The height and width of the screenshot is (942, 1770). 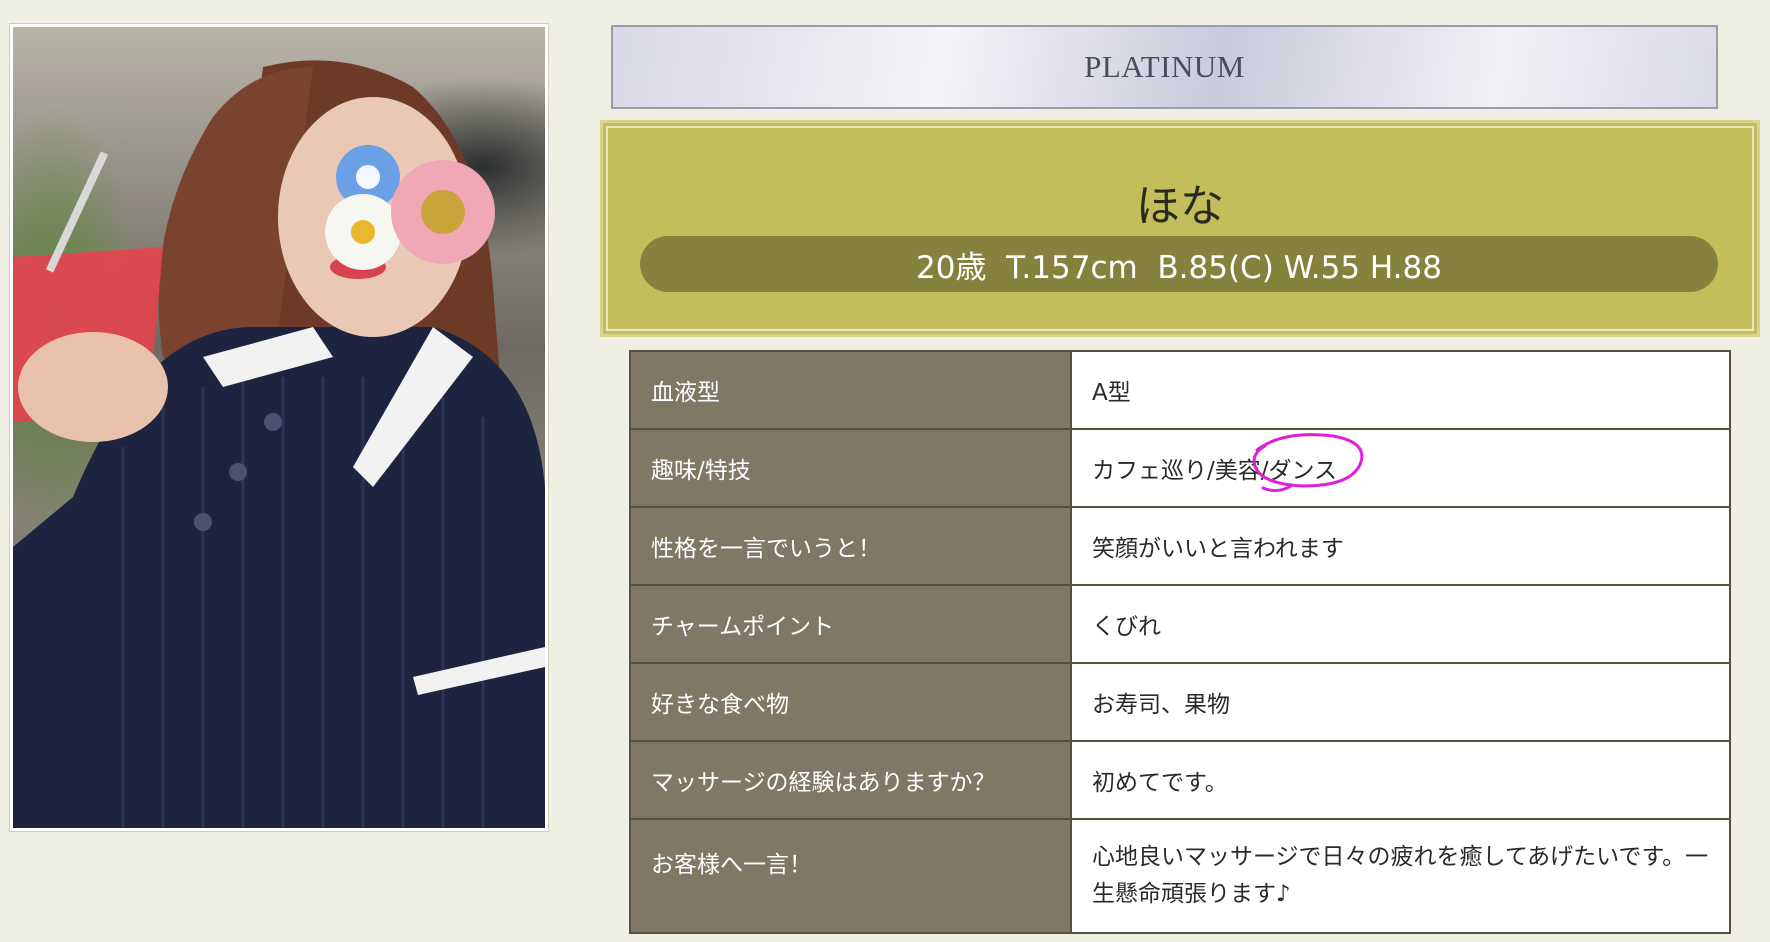 I want to click on detail-value: カフェ巡り/美容/ダンス, so click(x=1400, y=468).